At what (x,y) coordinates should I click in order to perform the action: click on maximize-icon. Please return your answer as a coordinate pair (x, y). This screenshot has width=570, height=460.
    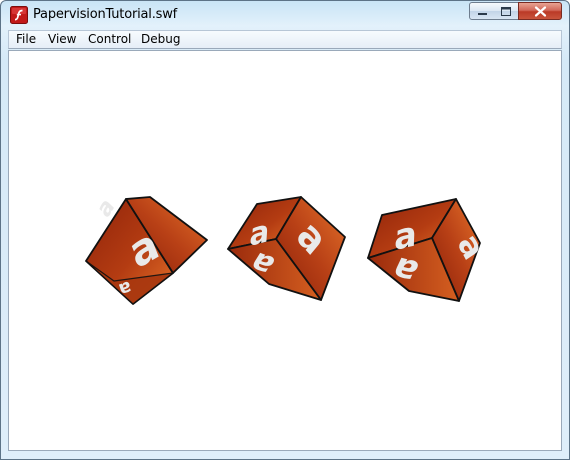
    Looking at the image, I should click on (506, 11).